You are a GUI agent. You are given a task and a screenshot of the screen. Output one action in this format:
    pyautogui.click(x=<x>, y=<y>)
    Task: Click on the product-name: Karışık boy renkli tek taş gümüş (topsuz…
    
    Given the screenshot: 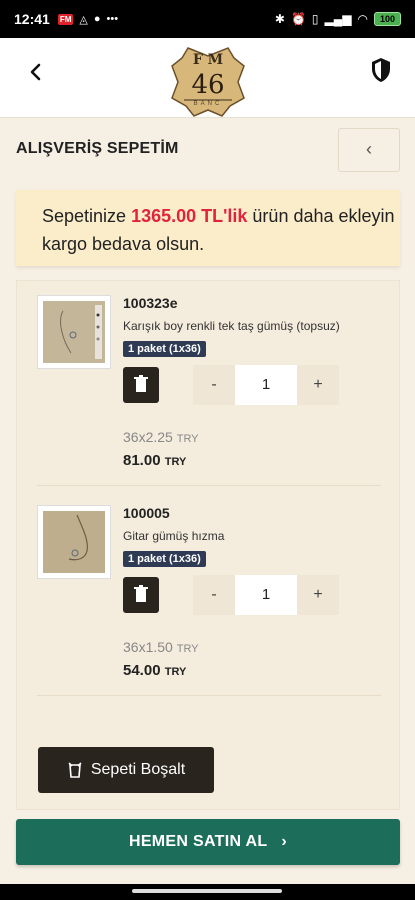 What is the action you would take?
    pyautogui.click(x=231, y=326)
    